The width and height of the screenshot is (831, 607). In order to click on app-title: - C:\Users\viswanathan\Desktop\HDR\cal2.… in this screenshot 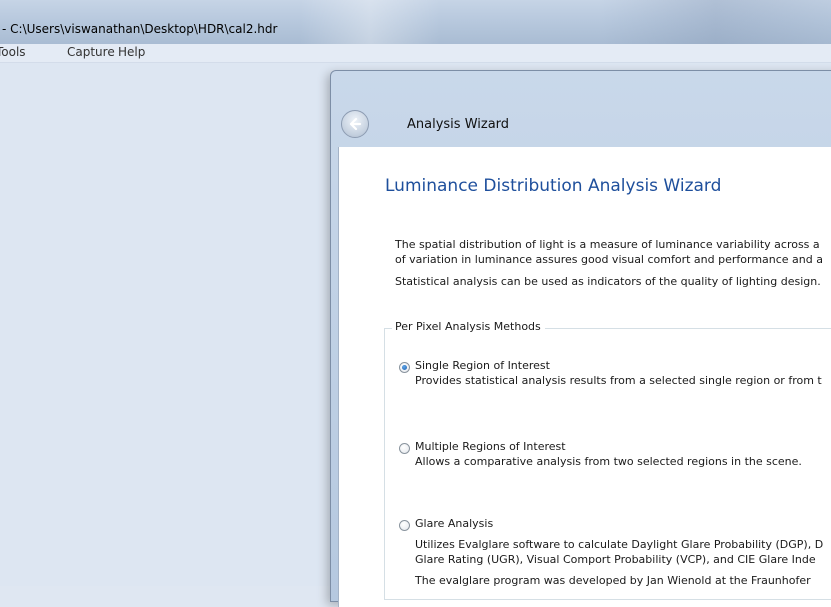, I will do `click(140, 29)`.